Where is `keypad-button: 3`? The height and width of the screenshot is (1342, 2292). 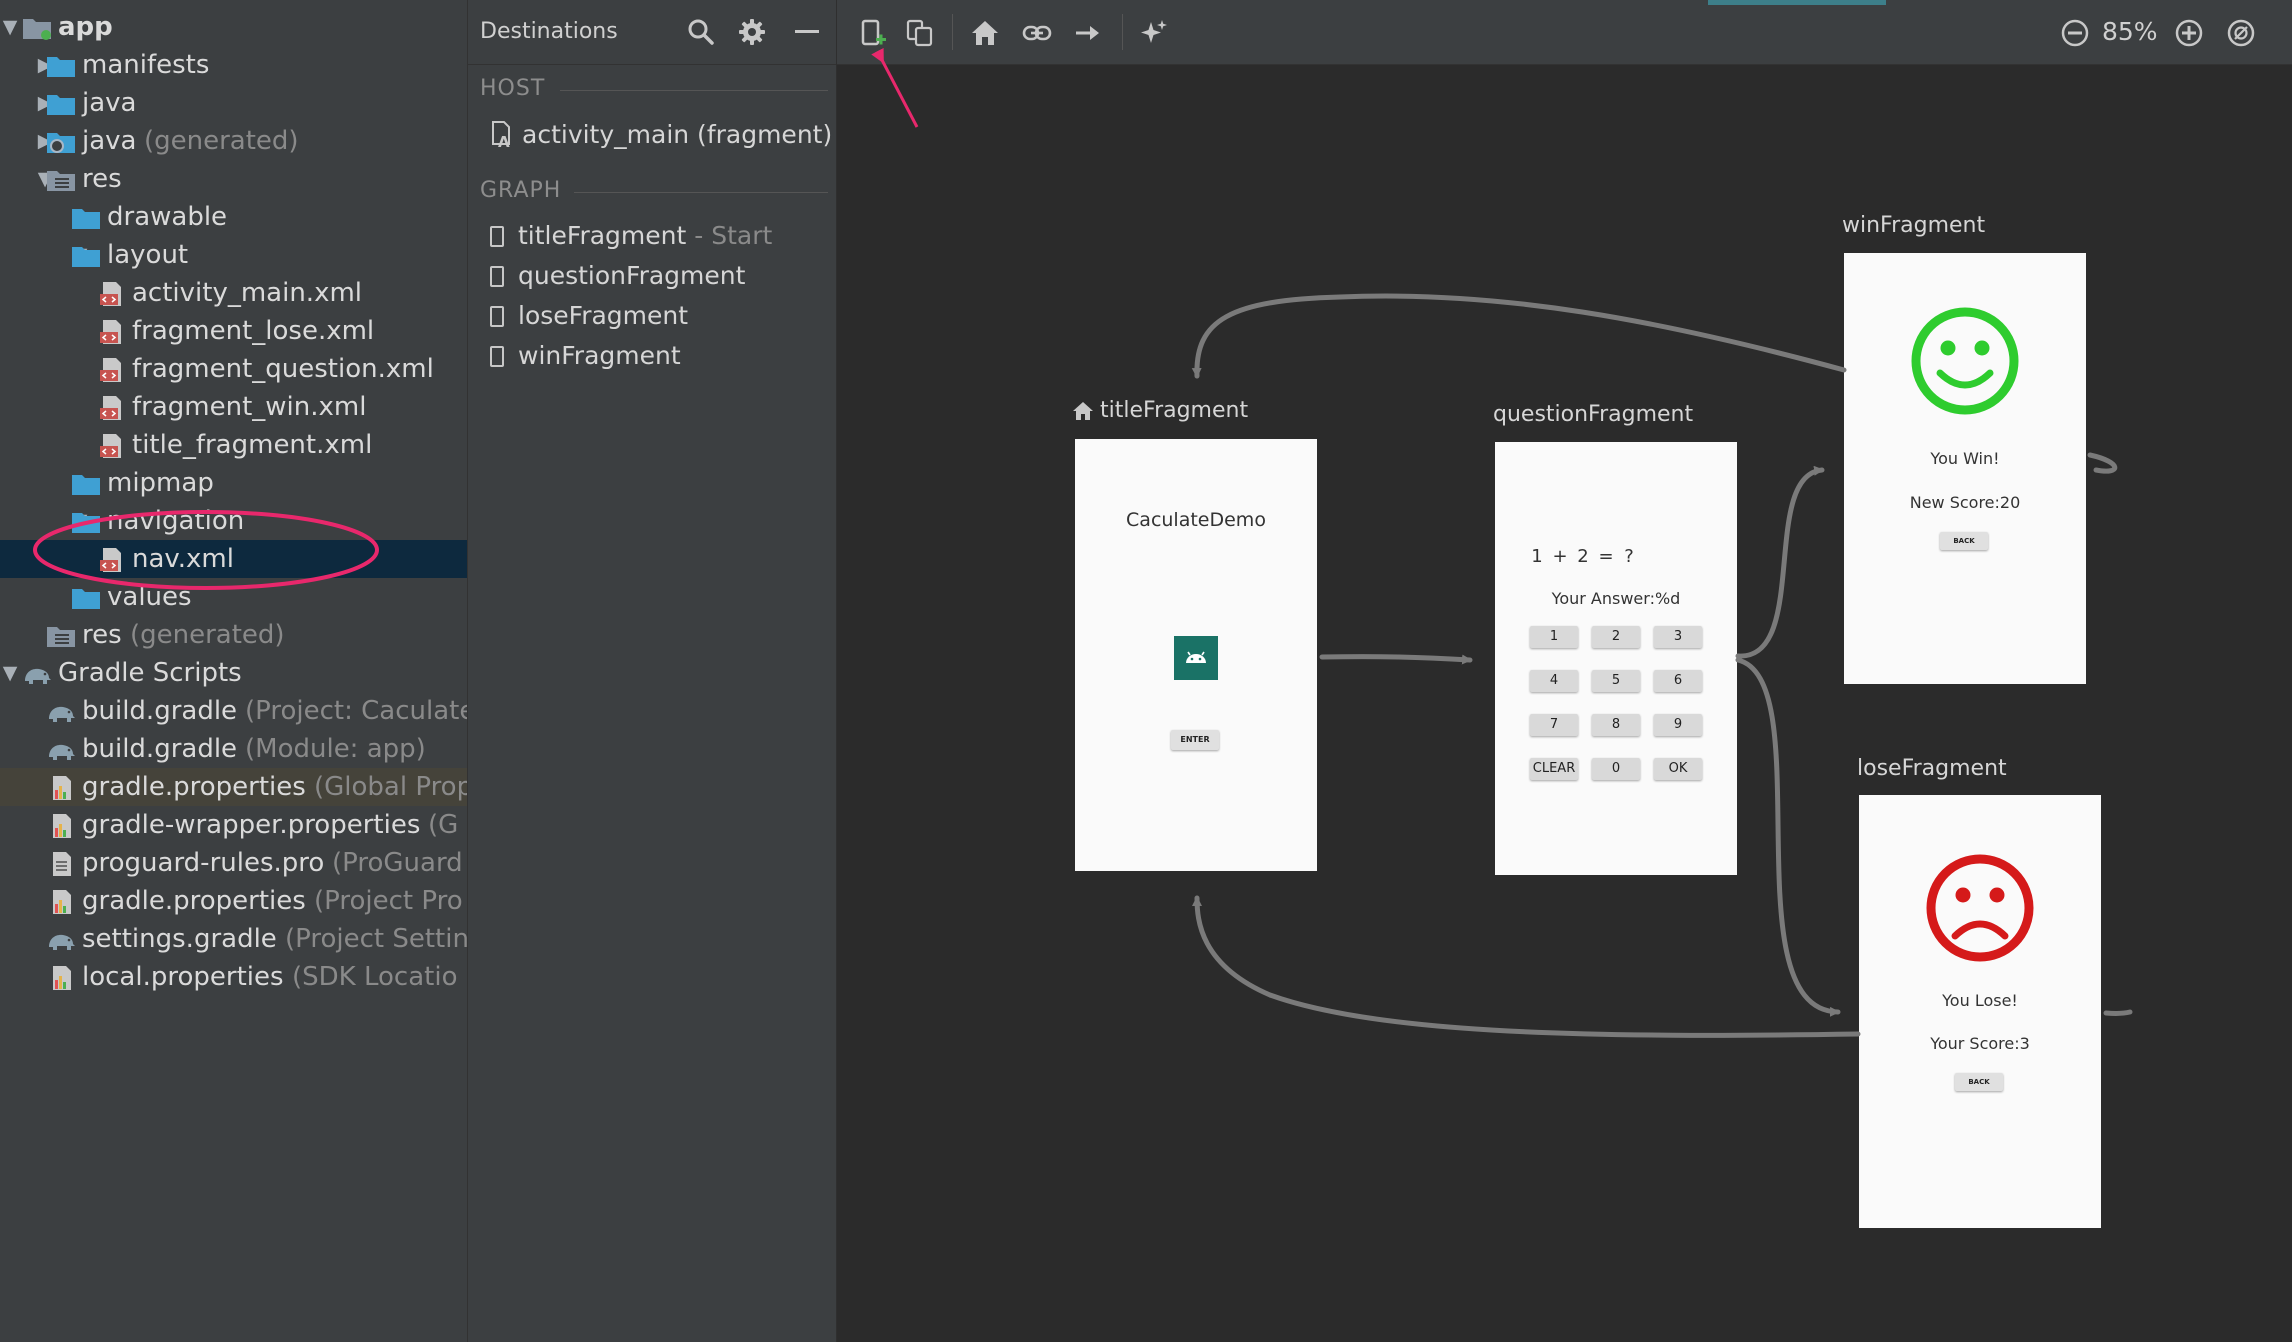
keypad-button: 3 is located at coordinates (1678, 637).